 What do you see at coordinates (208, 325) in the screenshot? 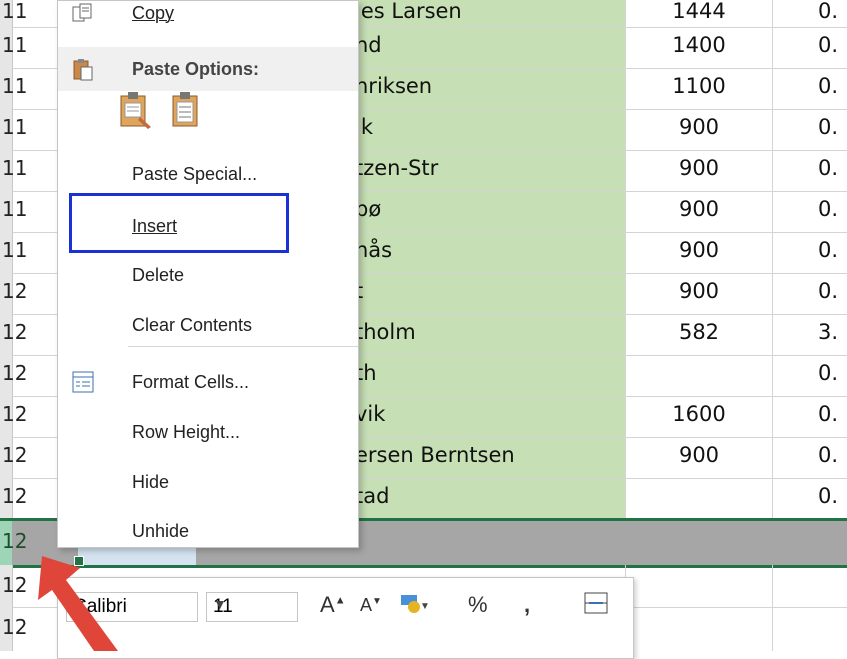
I see `menu-item-clear-contents: Clear Contents` at bounding box center [208, 325].